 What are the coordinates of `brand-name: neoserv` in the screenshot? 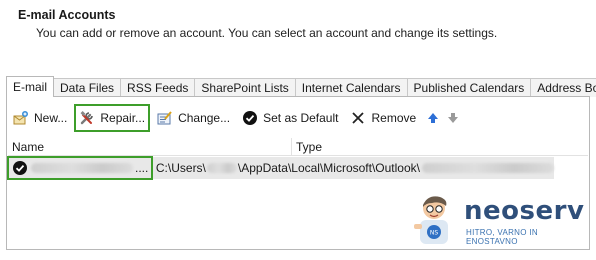 It's located at (524, 211).